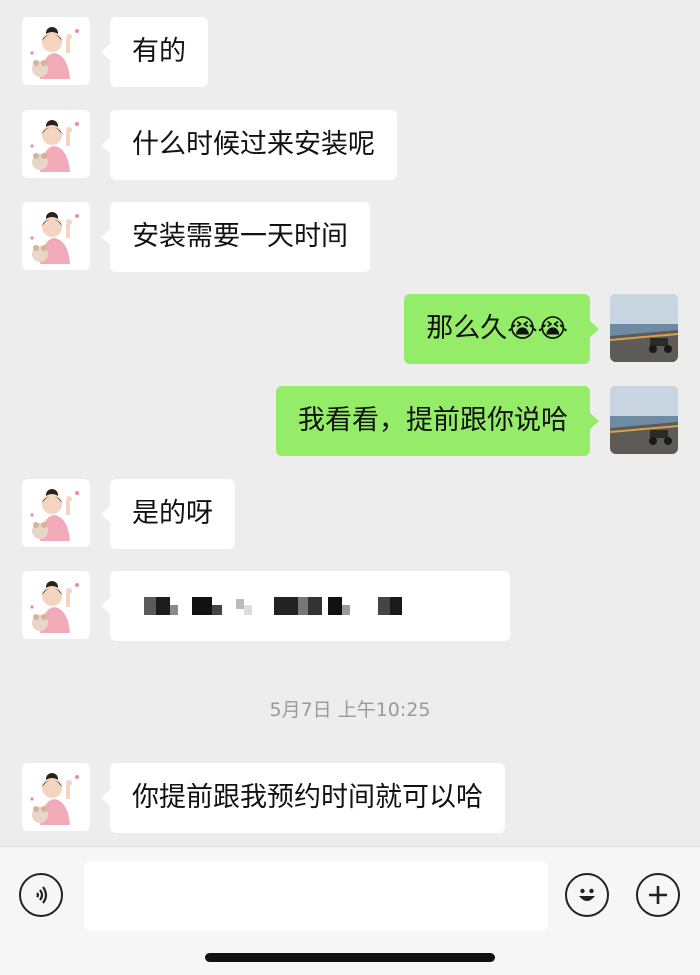 The height and width of the screenshot is (975, 700). I want to click on voice-icon, so click(41, 895).